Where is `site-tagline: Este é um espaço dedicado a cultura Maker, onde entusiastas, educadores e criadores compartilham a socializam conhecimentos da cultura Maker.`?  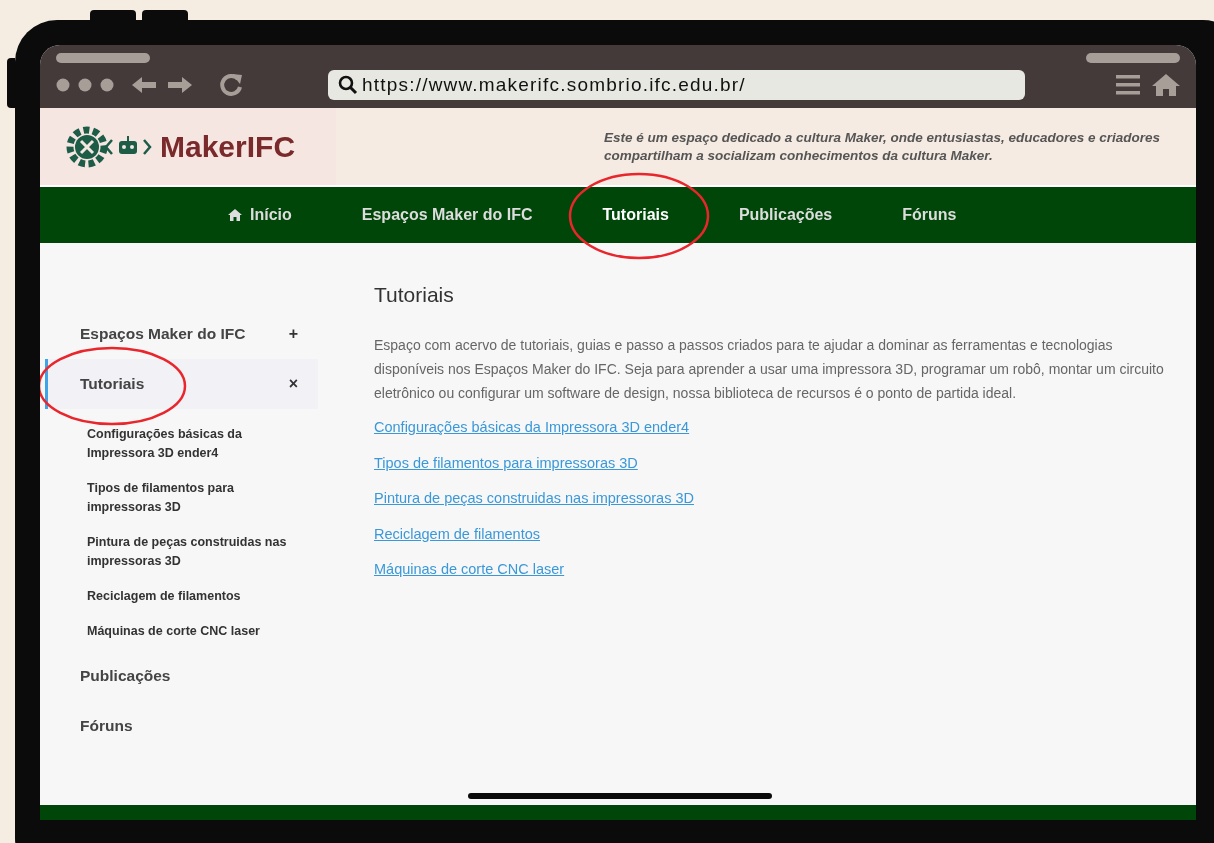 site-tagline: Este é um espaço dedicado a cultura Maker, onde entusiastas, educadores e criadores compartilham a socializam conhecimentos da cultura Maker. is located at coordinates (882, 146).